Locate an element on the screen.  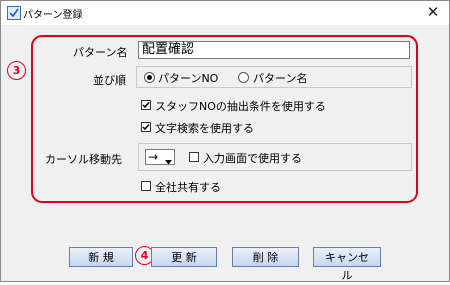
input-screen-checkbox is located at coordinates (194, 157).